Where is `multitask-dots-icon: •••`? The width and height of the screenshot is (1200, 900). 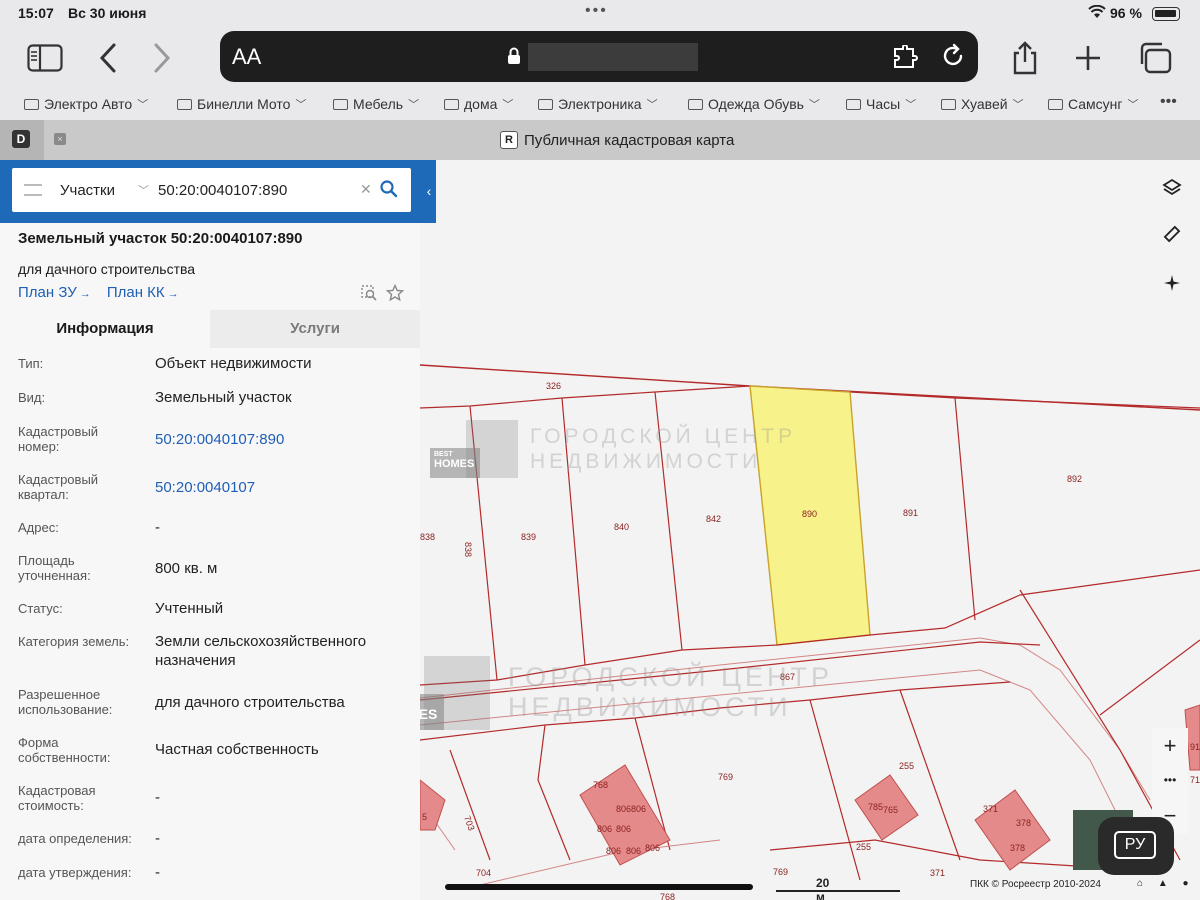 multitask-dots-icon: ••• is located at coordinates (596, 11).